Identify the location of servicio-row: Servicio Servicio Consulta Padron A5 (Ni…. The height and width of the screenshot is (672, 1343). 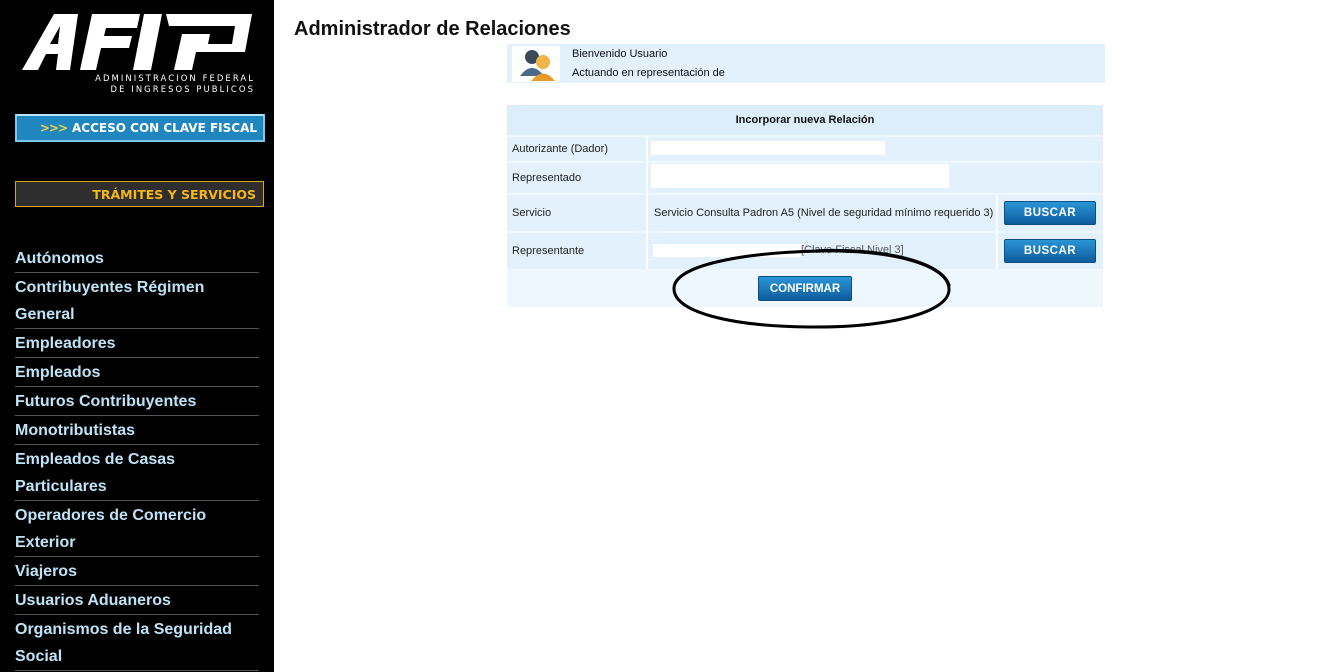
(805, 213).